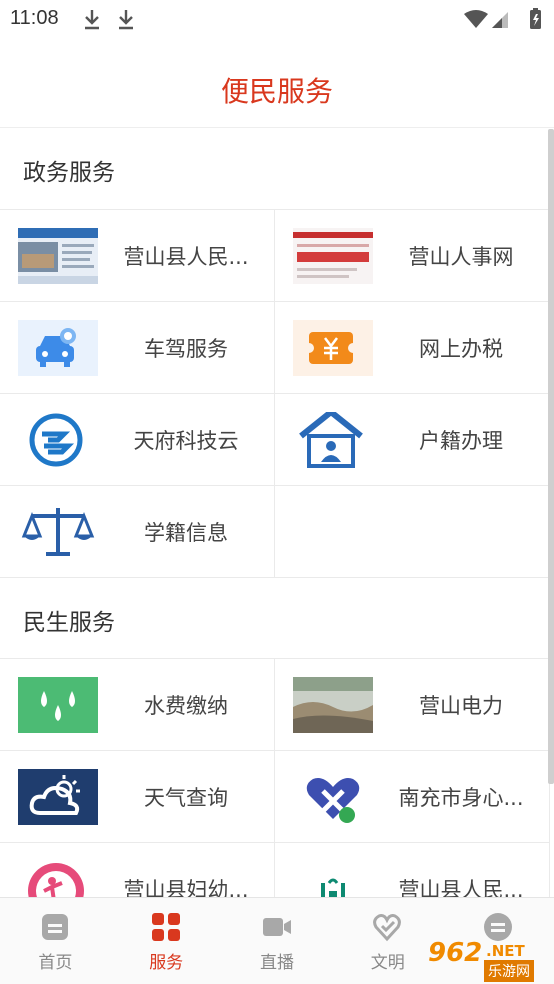 The height and width of the screenshot is (984, 554). What do you see at coordinates (455, 953) in the screenshot?
I see `watermark-number: 962` at bounding box center [455, 953].